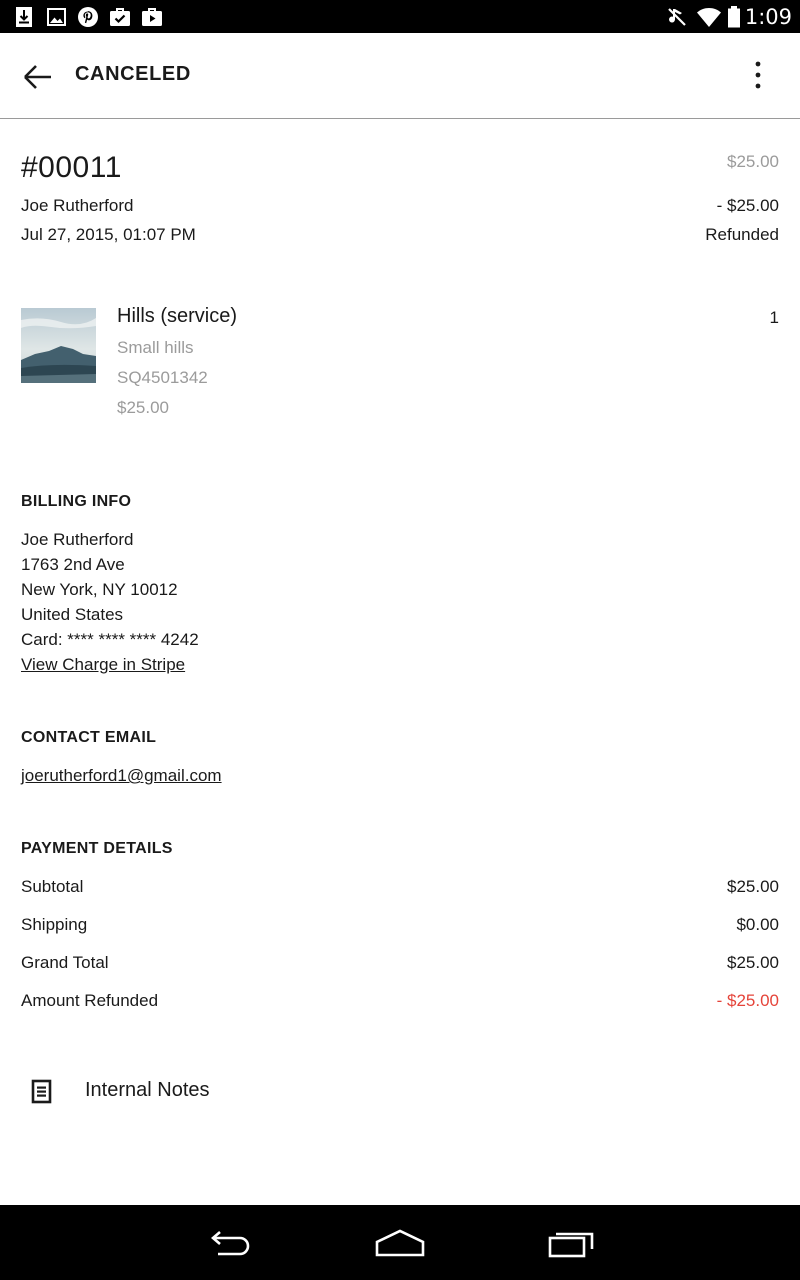  I want to click on briefcase-check-icon, so click(120, 17).